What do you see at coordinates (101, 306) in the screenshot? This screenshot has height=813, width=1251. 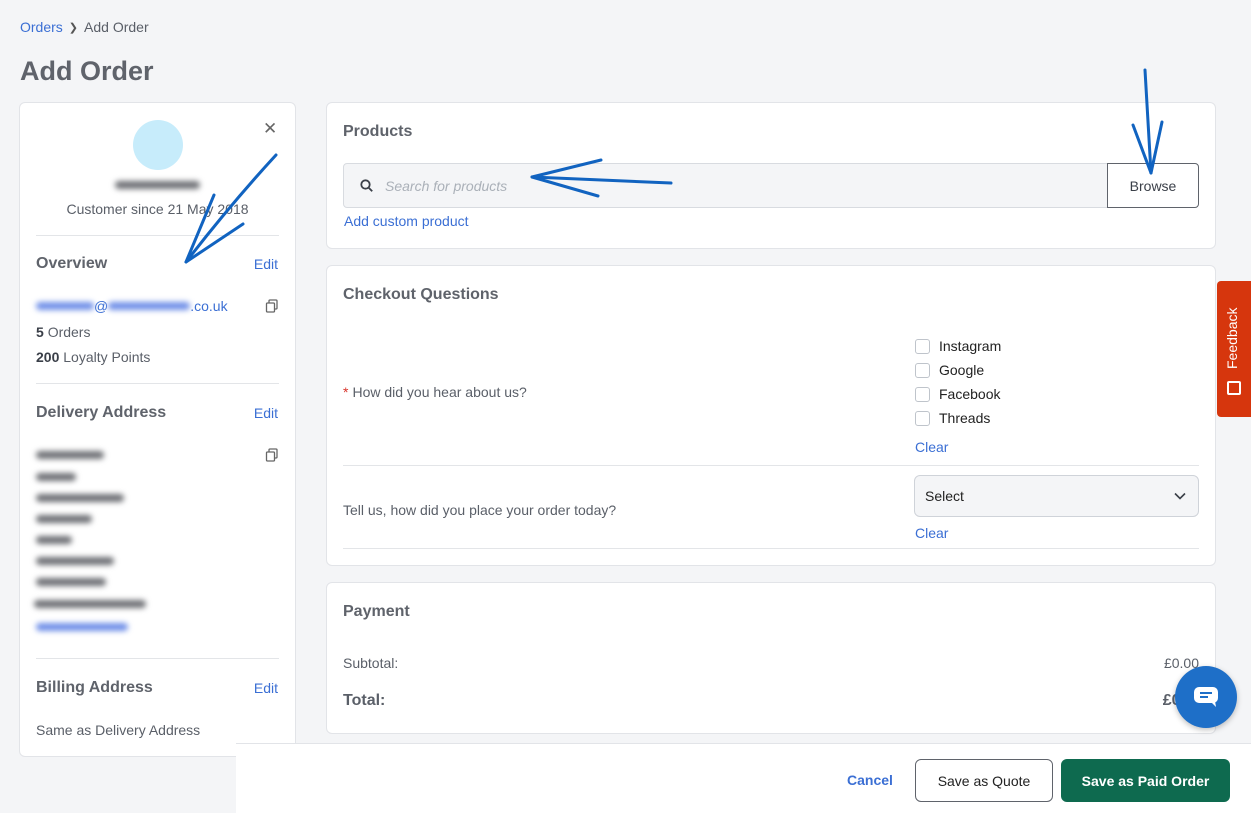 I see `email-at: @` at bounding box center [101, 306].